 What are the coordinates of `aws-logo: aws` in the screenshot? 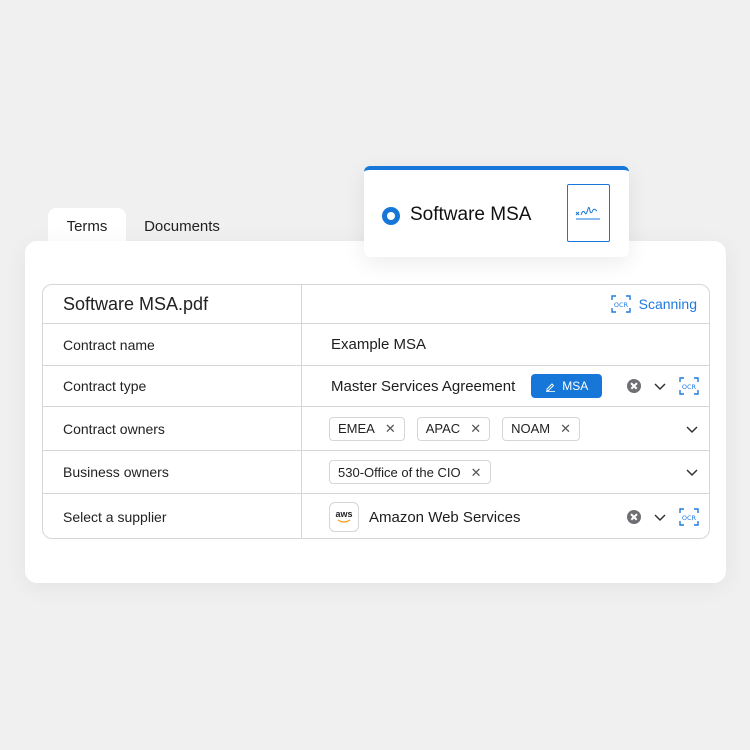 It's located at (344, 517).